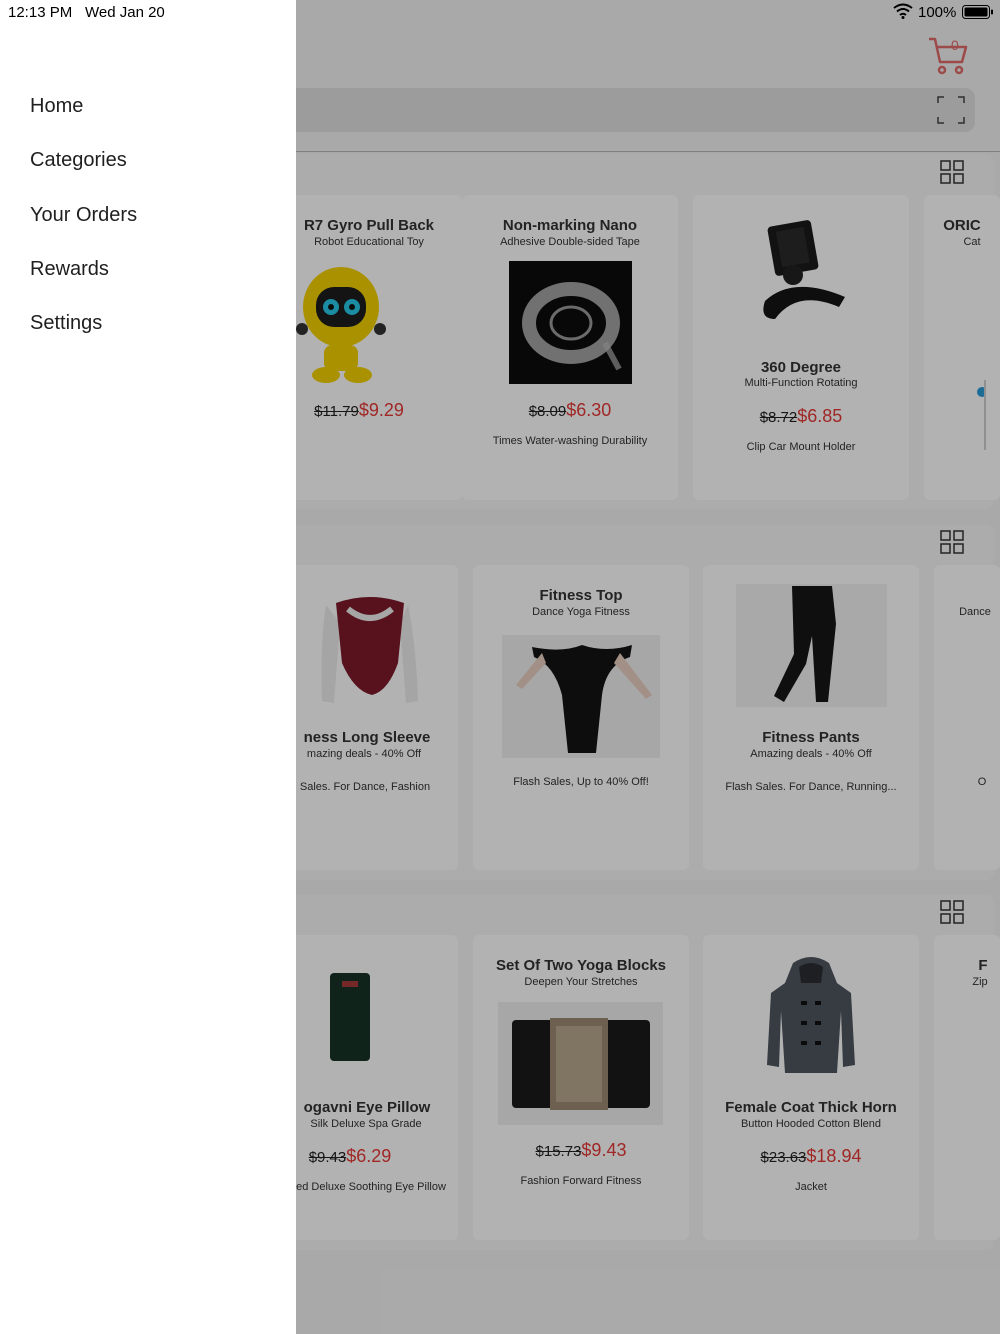 This screenshot has height=1334, width=1000. What do you see at coordinates (78, 160) in the screenshot?
I see `menu-item-categories: Categories` at bounding box center [78, 160].